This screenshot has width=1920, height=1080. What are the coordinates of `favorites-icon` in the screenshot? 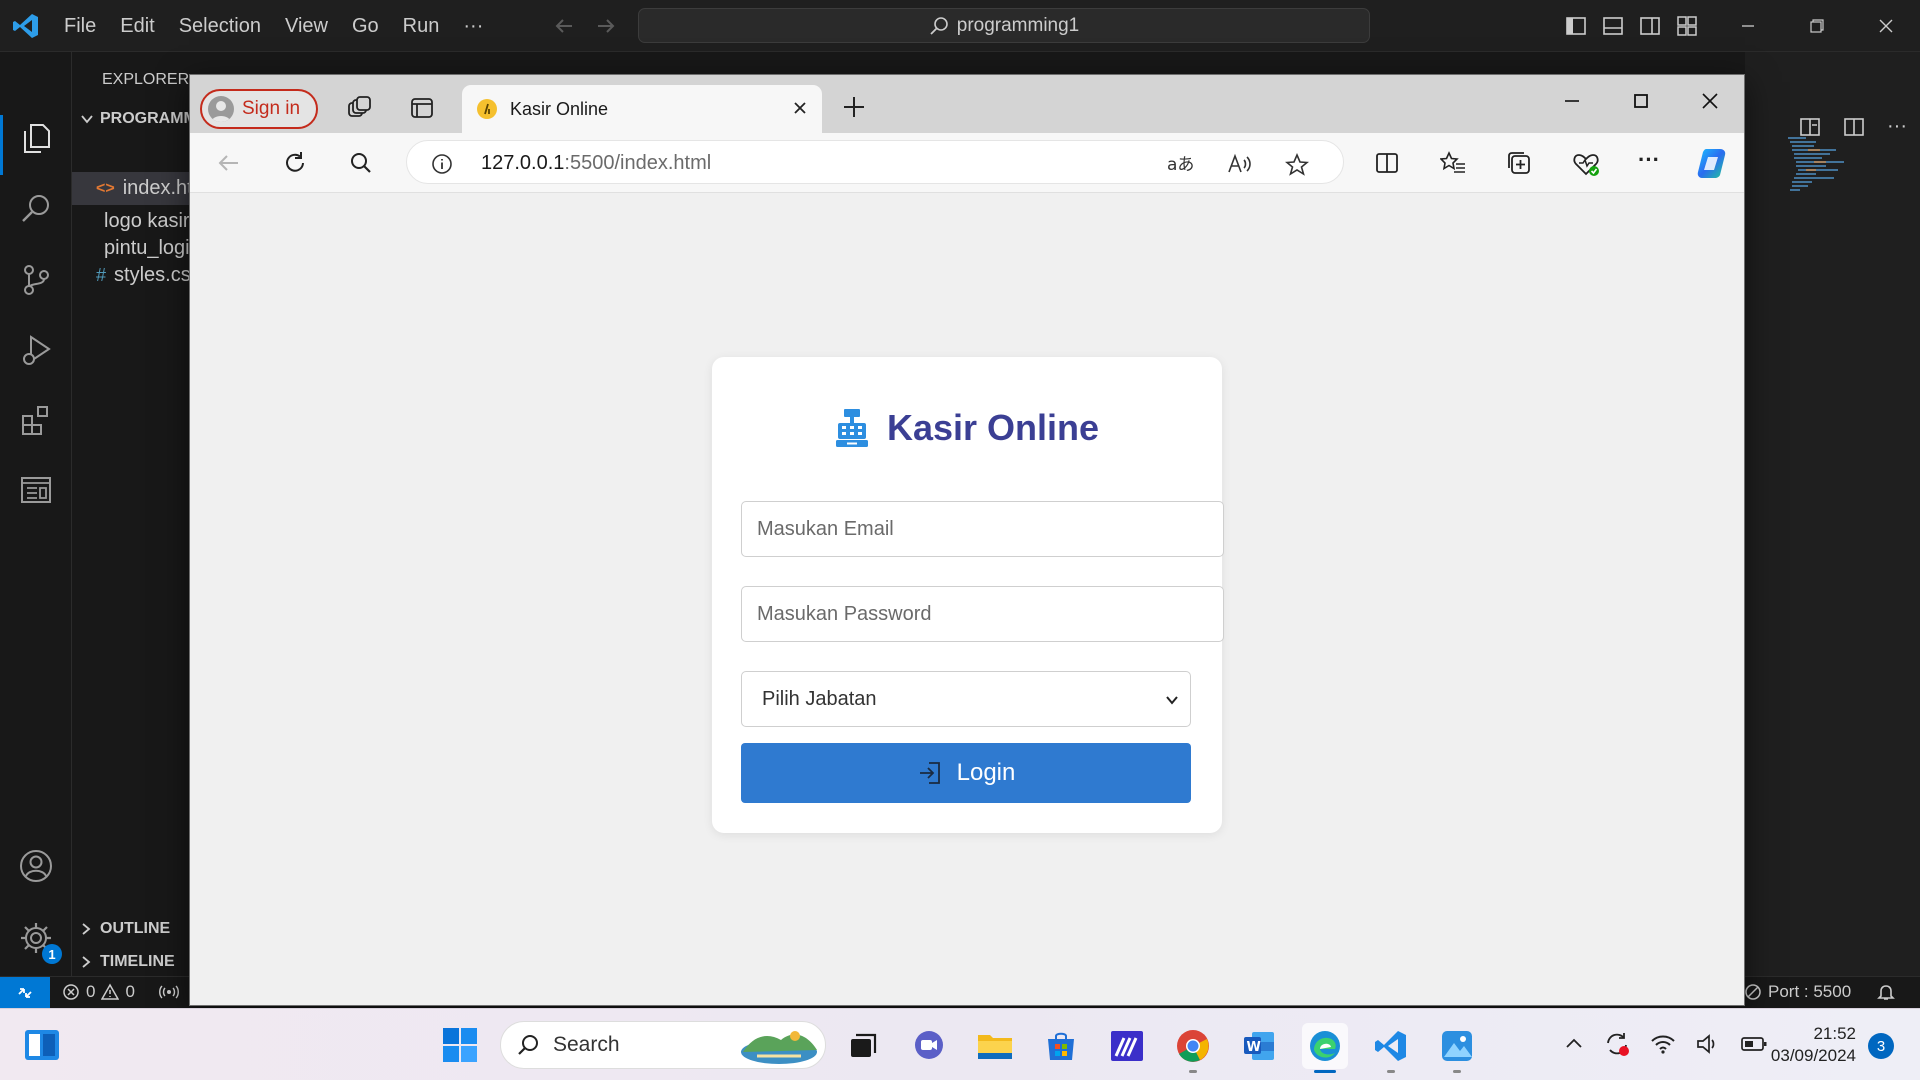 It's located at (1453, 163).